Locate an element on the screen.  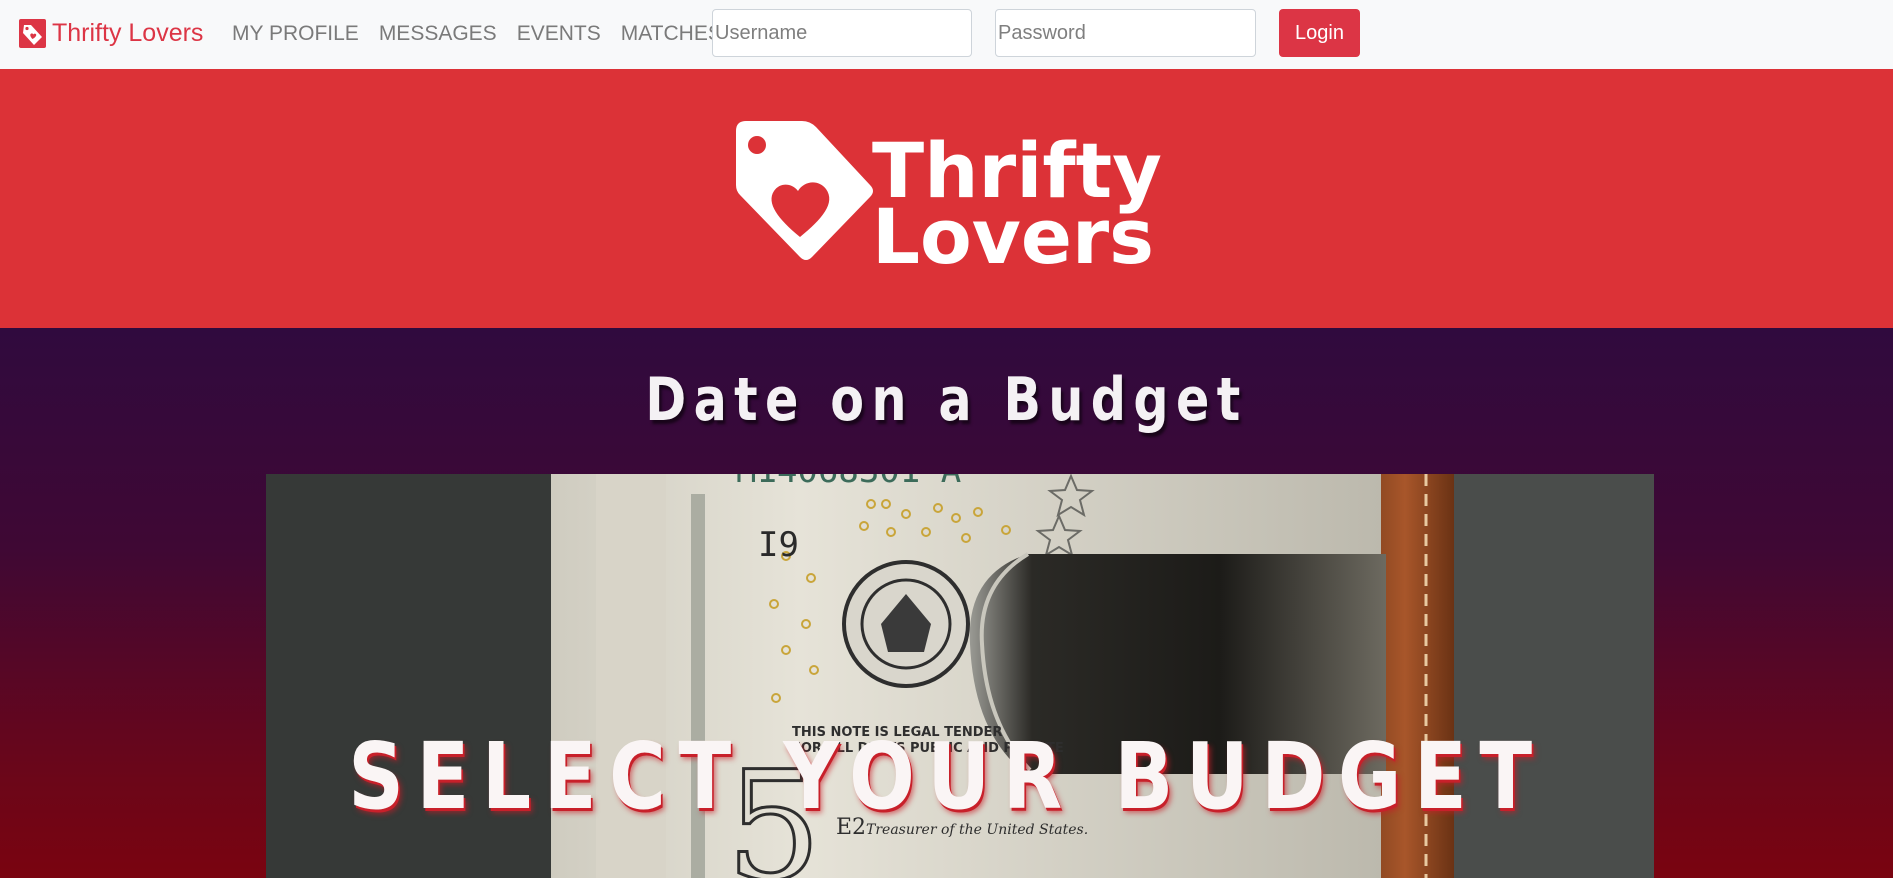
logo-word-lovers: Lovers is located at coordinates (1013, 228).